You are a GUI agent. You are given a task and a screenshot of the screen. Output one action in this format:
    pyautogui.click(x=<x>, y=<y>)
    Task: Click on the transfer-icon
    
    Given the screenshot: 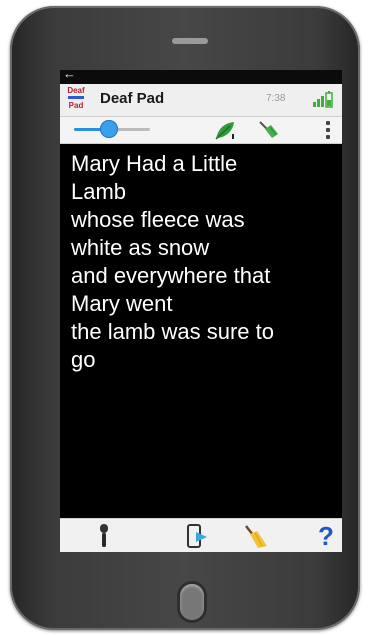 What is the action you would take?
    pyautogui.click(x=196, y=536)
    